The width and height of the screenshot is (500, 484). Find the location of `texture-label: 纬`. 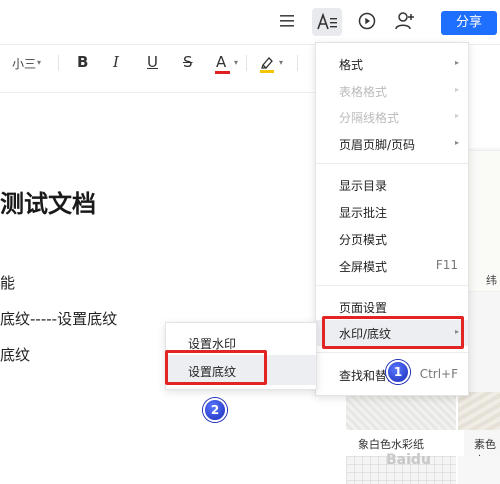

texture-label: 纬 is located at coordinates (491, 280).